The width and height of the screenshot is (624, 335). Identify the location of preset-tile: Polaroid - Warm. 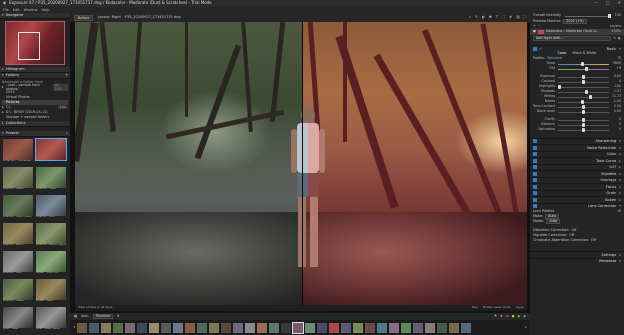
(18, 236).